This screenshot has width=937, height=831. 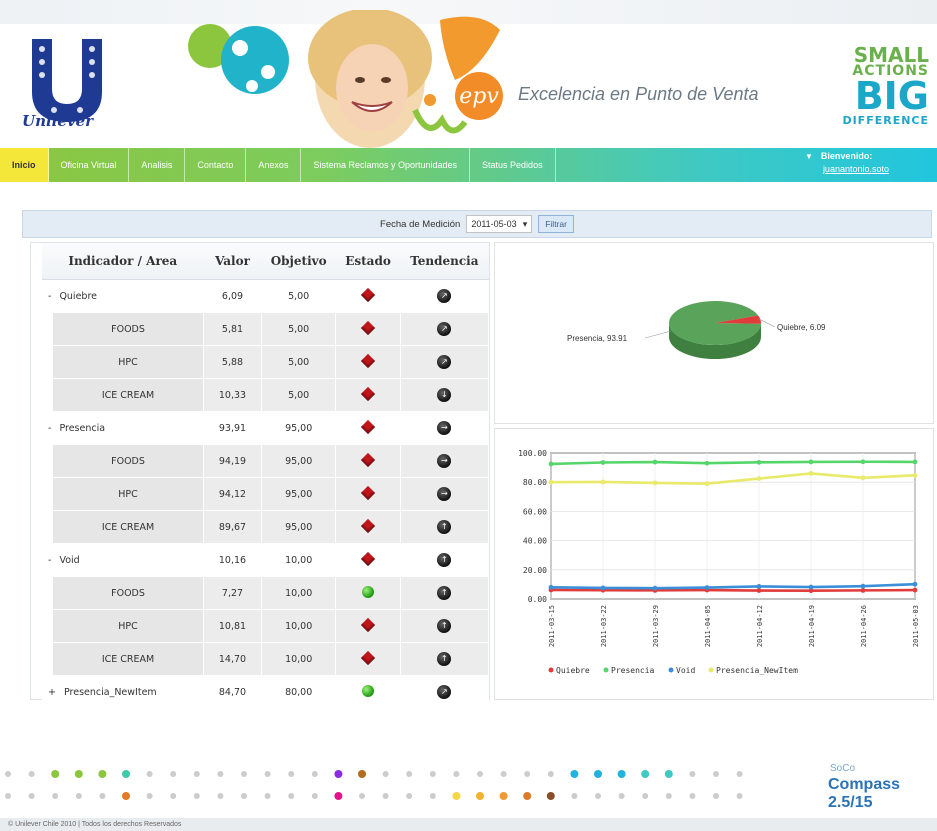 I want to click on nav-item-status-pedidos: Status Pedidos, so click(x=513, y=165).